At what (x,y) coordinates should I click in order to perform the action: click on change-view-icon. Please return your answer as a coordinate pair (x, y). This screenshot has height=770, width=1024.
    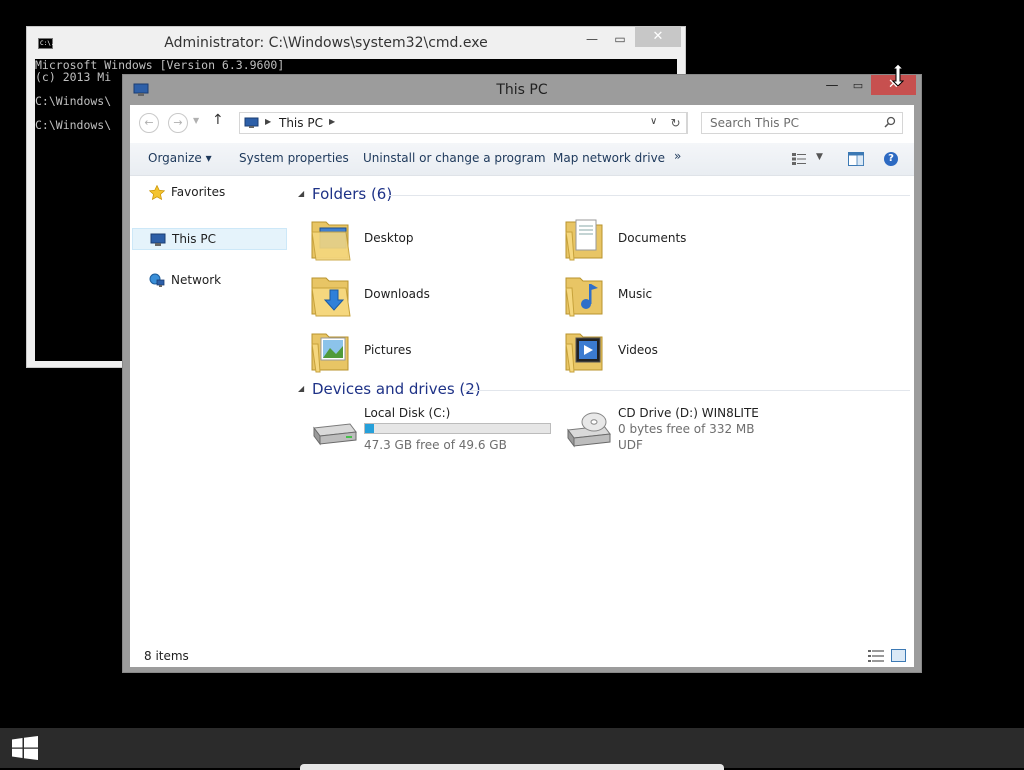
    Looking at the image, I should click on (799, 159).